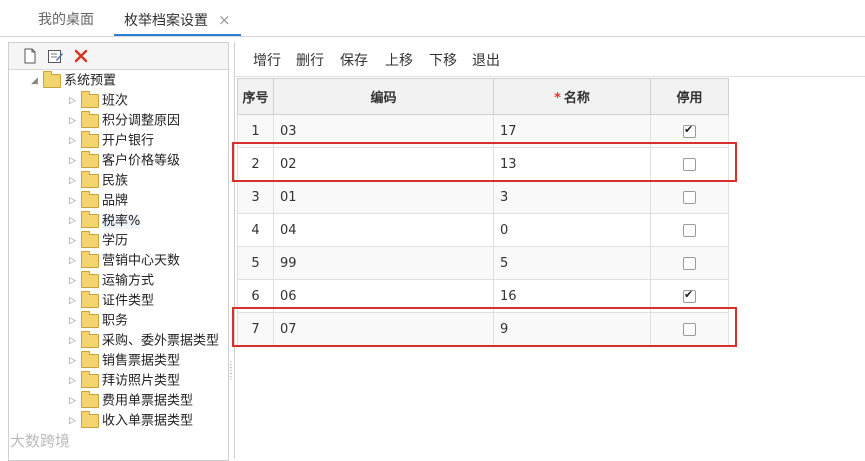 The height and width of the screenshot is (461, 865). What do you see at coordinates (572, 197) in the screenshot?
I see `cell-name: 3` at bounding box center [572, 197].